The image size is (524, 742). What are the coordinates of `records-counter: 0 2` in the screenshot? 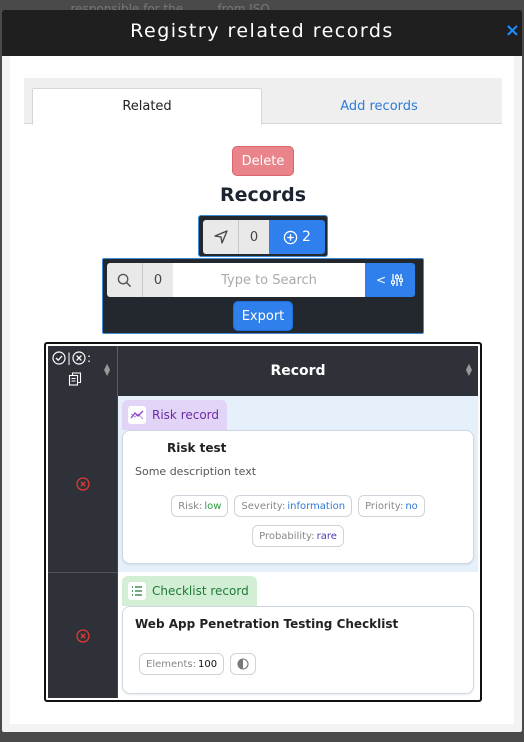 It's located at (263, 236).